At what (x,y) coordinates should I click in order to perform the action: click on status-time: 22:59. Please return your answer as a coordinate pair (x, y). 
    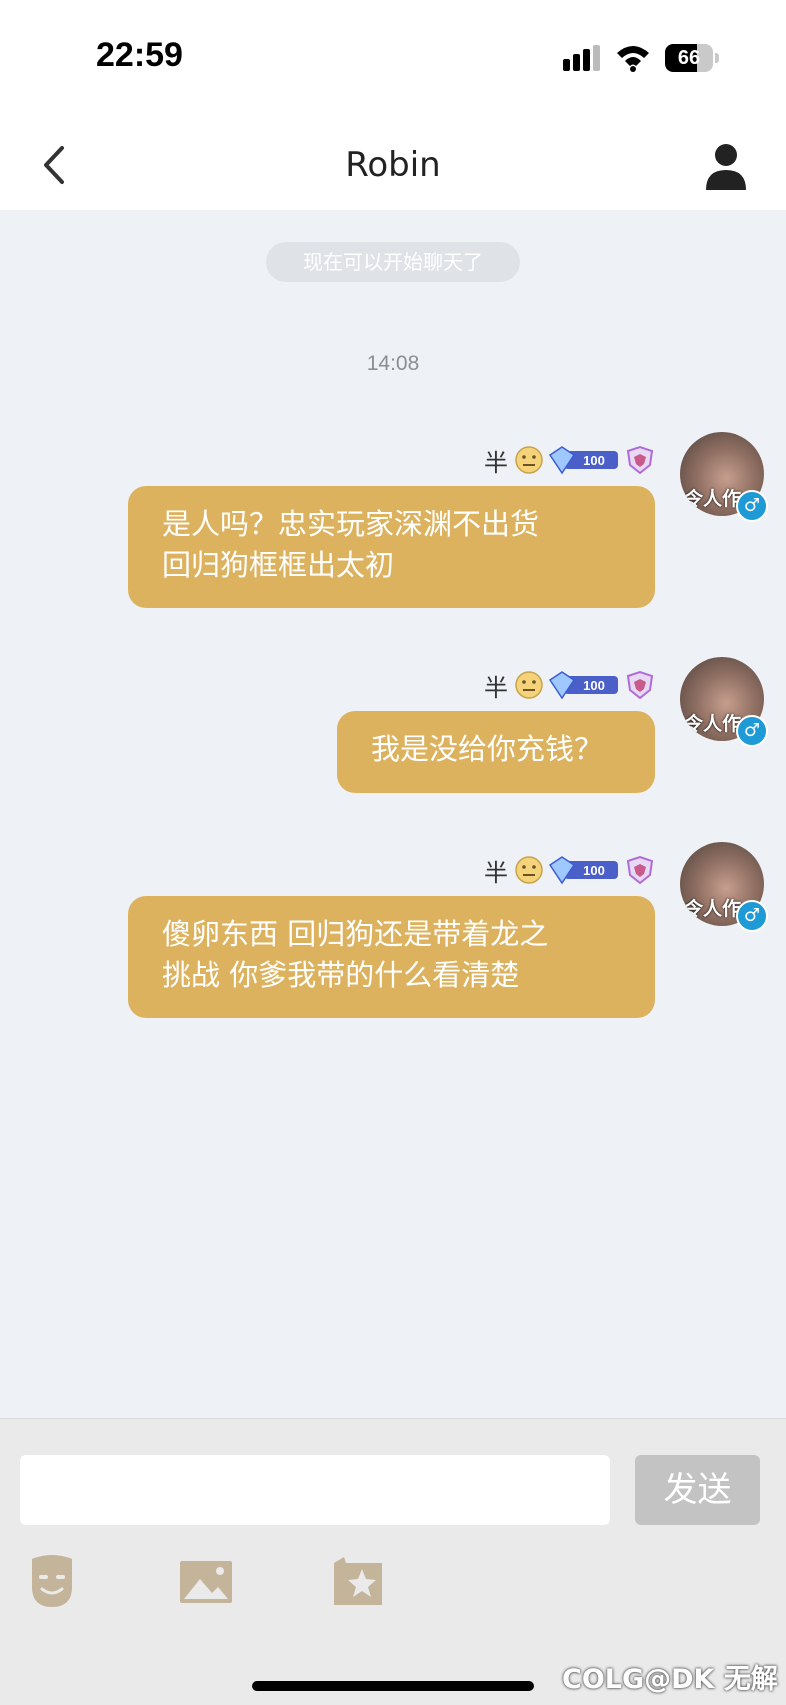
    Looking at the image, I should click on (139, 55).